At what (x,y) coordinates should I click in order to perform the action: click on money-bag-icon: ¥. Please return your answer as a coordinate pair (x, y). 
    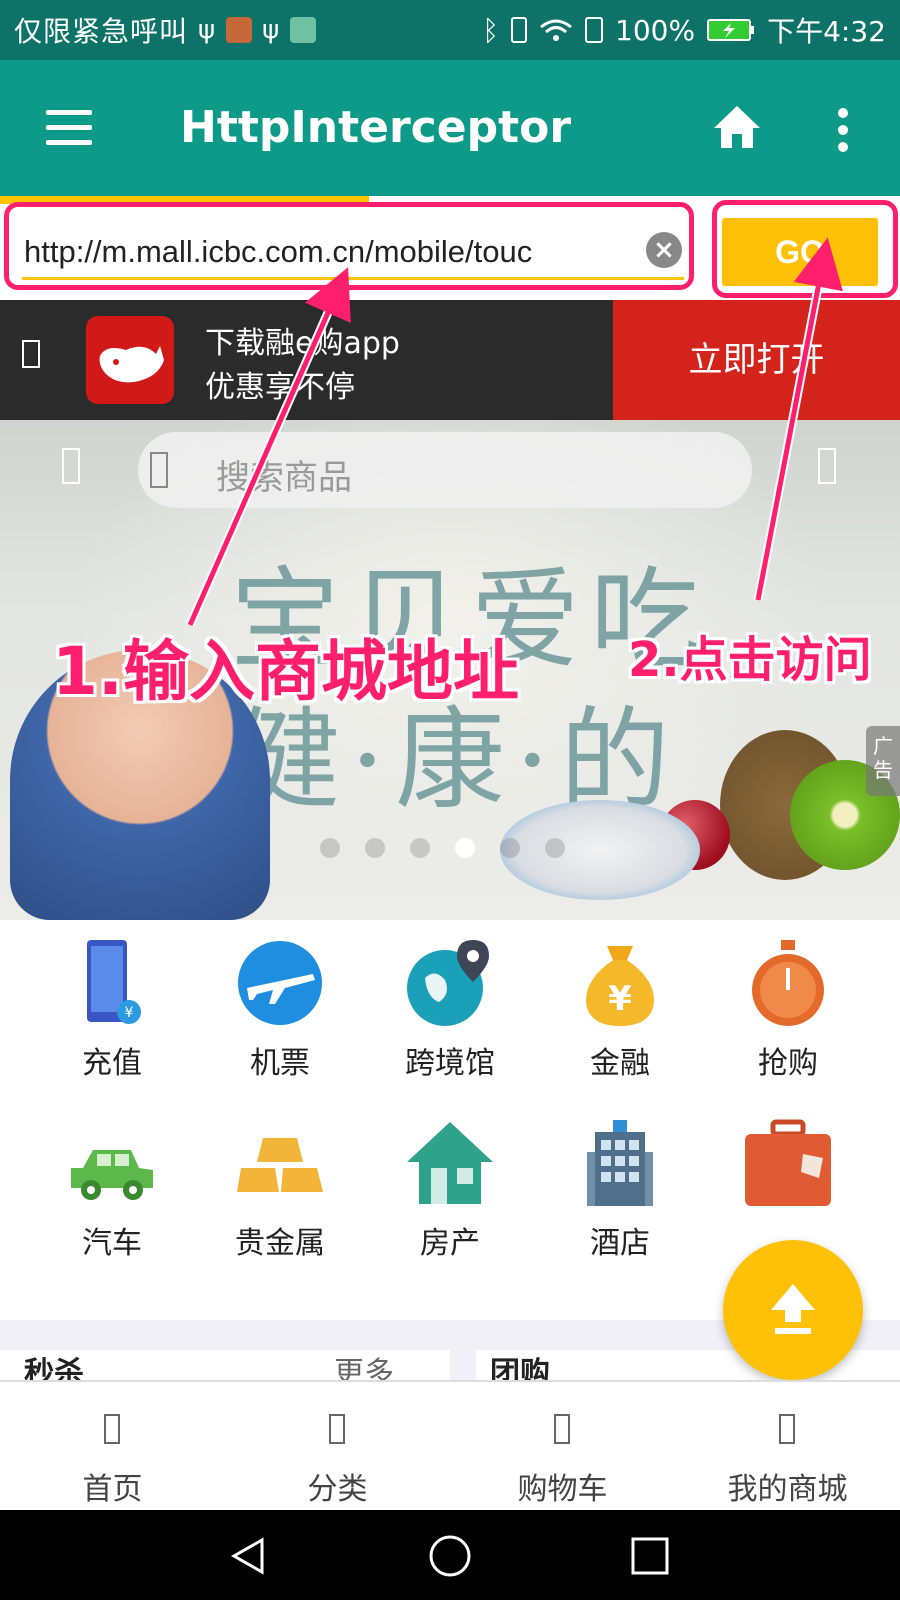
    Looking at the image, I should click on (620, 986).